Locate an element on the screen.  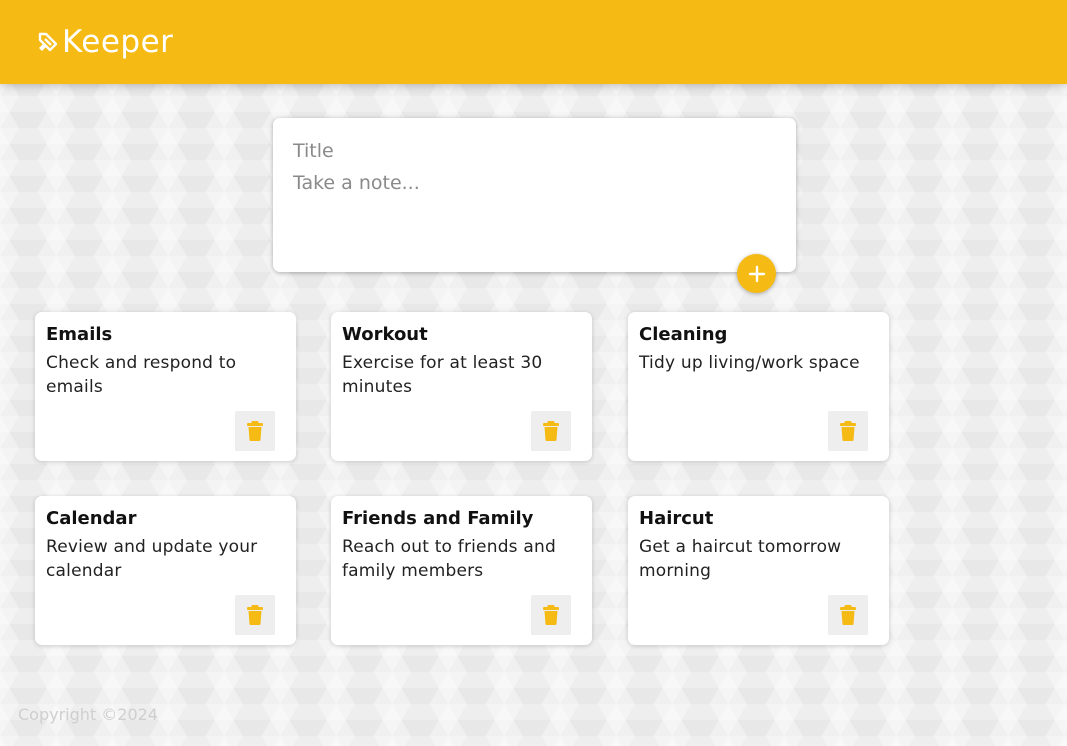
note-title-input is located at coordinates (534, 151).